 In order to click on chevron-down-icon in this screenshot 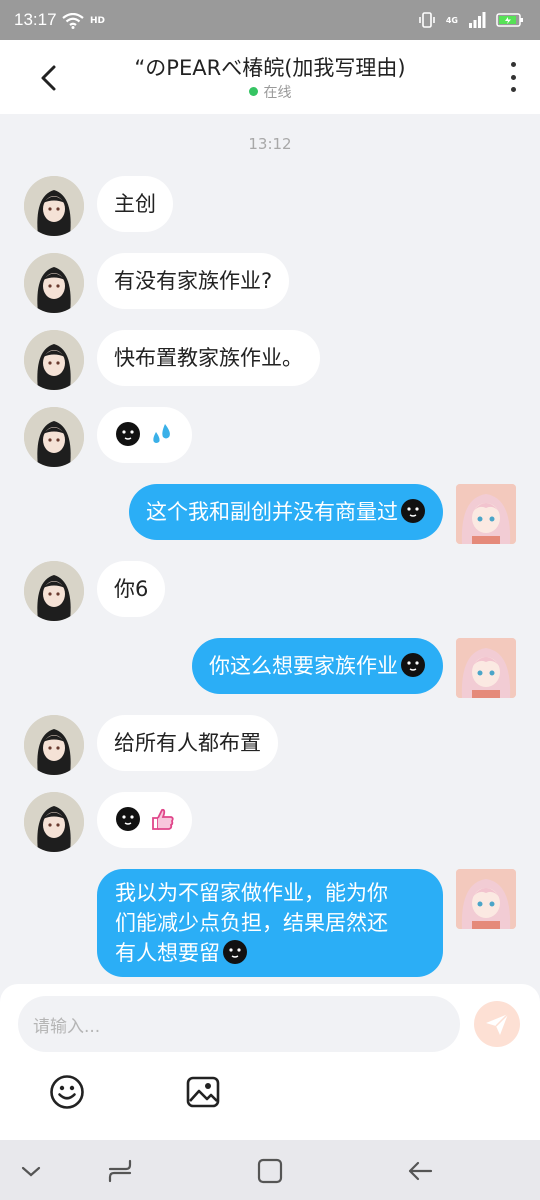, I will do `click(31, 1171)`.